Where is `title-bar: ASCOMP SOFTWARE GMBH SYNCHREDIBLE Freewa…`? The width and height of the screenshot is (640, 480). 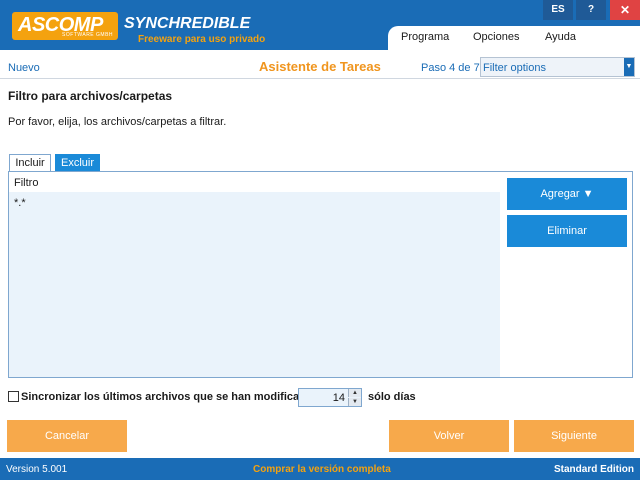 title-bar: ASCOMP SOFTWARE GMBH SYNCHREDIBLE Freewa… is located at coordinates (320, 25).